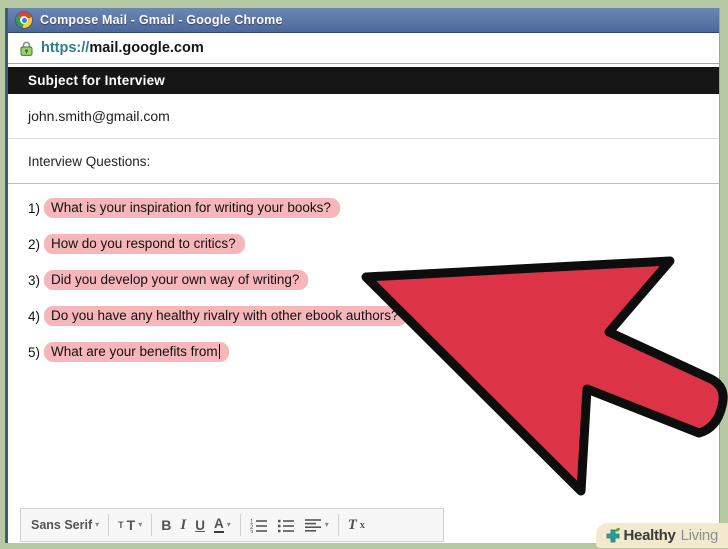 The width and height of the screenshot is (728, 549). Describe the element at coordinates (34, 352) in the screenshot. I see `question-number: 5)` at that location.